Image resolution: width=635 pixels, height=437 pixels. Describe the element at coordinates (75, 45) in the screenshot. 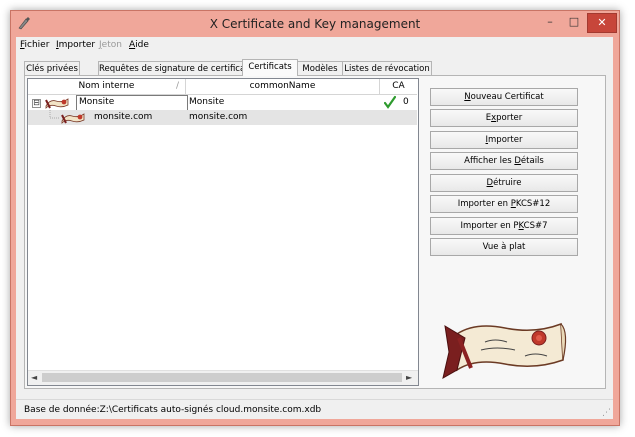

I see `menu-importer: Importer` at that location.